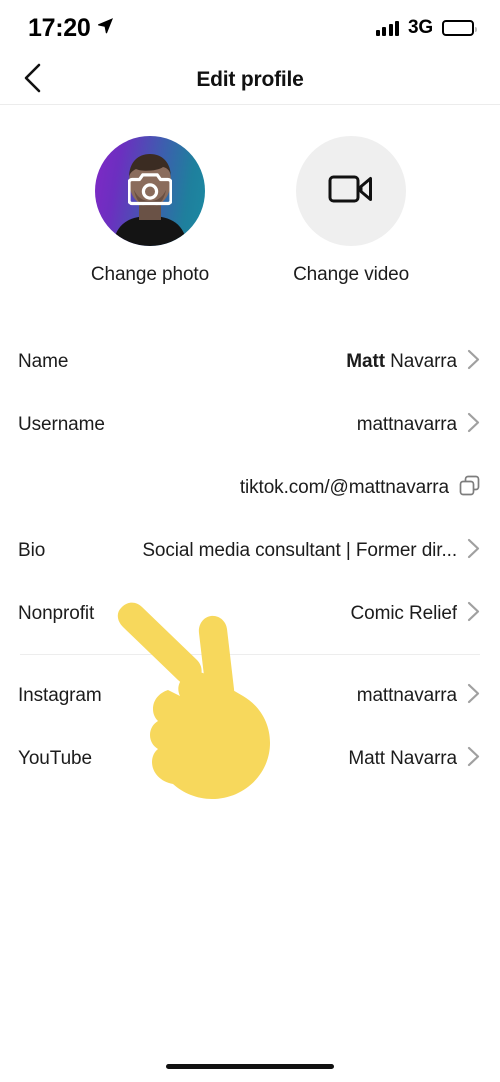 The image size is (500, 1082). I want to click on battery-icon, so click(459, 28).